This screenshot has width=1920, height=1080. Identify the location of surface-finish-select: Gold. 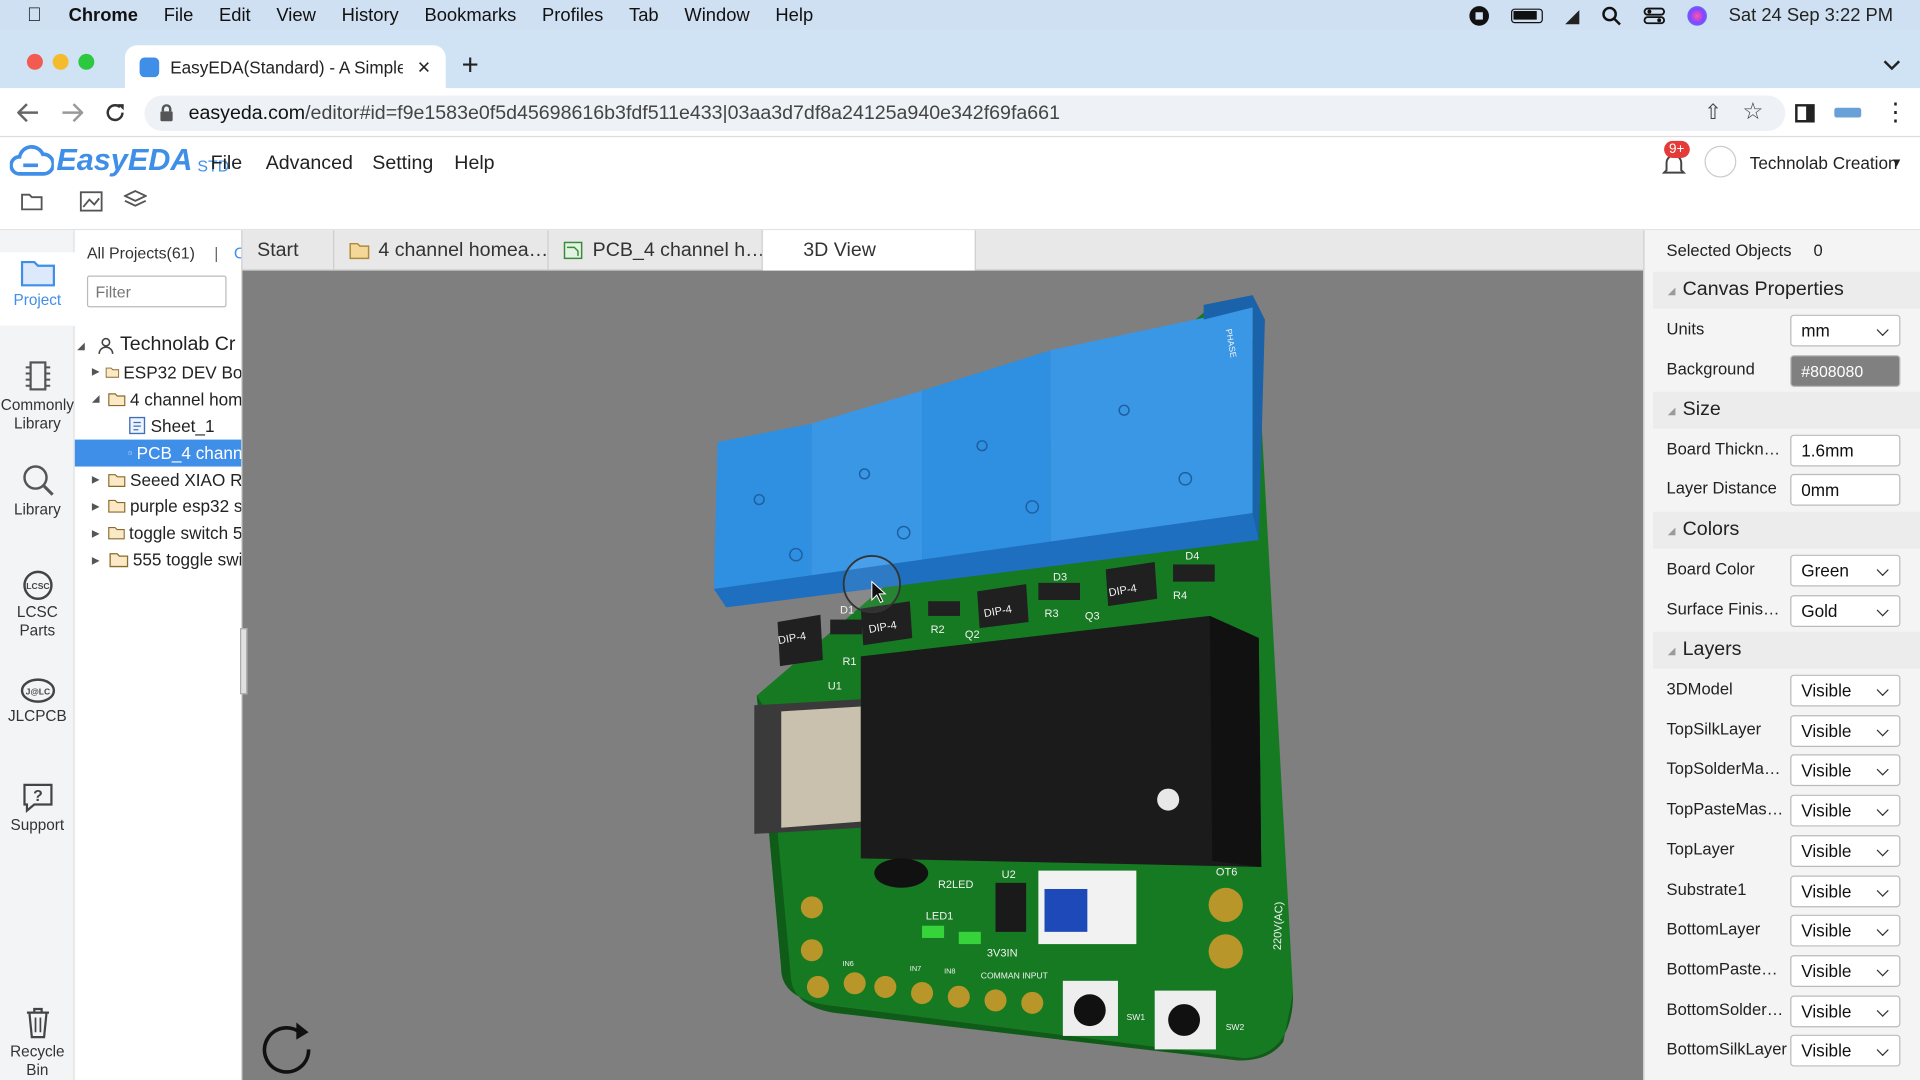
(1845, 611).